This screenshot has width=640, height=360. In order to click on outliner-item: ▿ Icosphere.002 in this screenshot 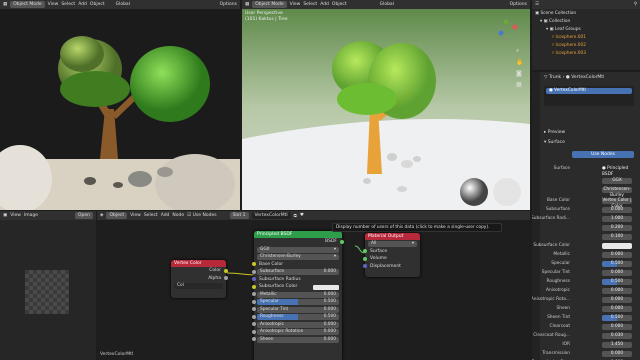, I will do `click(586, 45)`.